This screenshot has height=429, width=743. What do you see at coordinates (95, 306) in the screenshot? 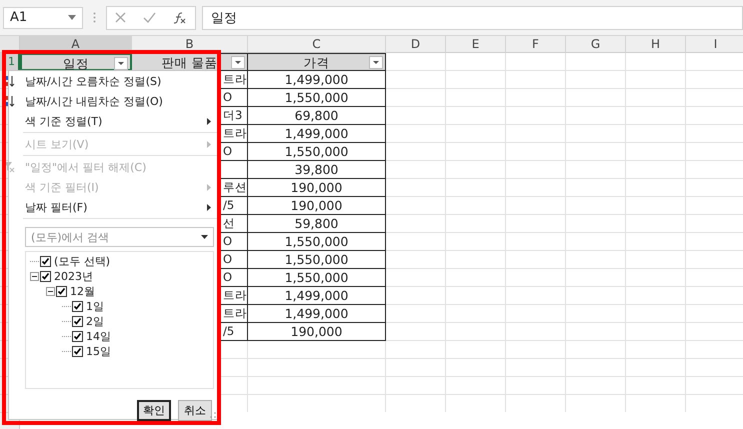
I see `tree-item-label: 1일` at bounding box center [95, 306].